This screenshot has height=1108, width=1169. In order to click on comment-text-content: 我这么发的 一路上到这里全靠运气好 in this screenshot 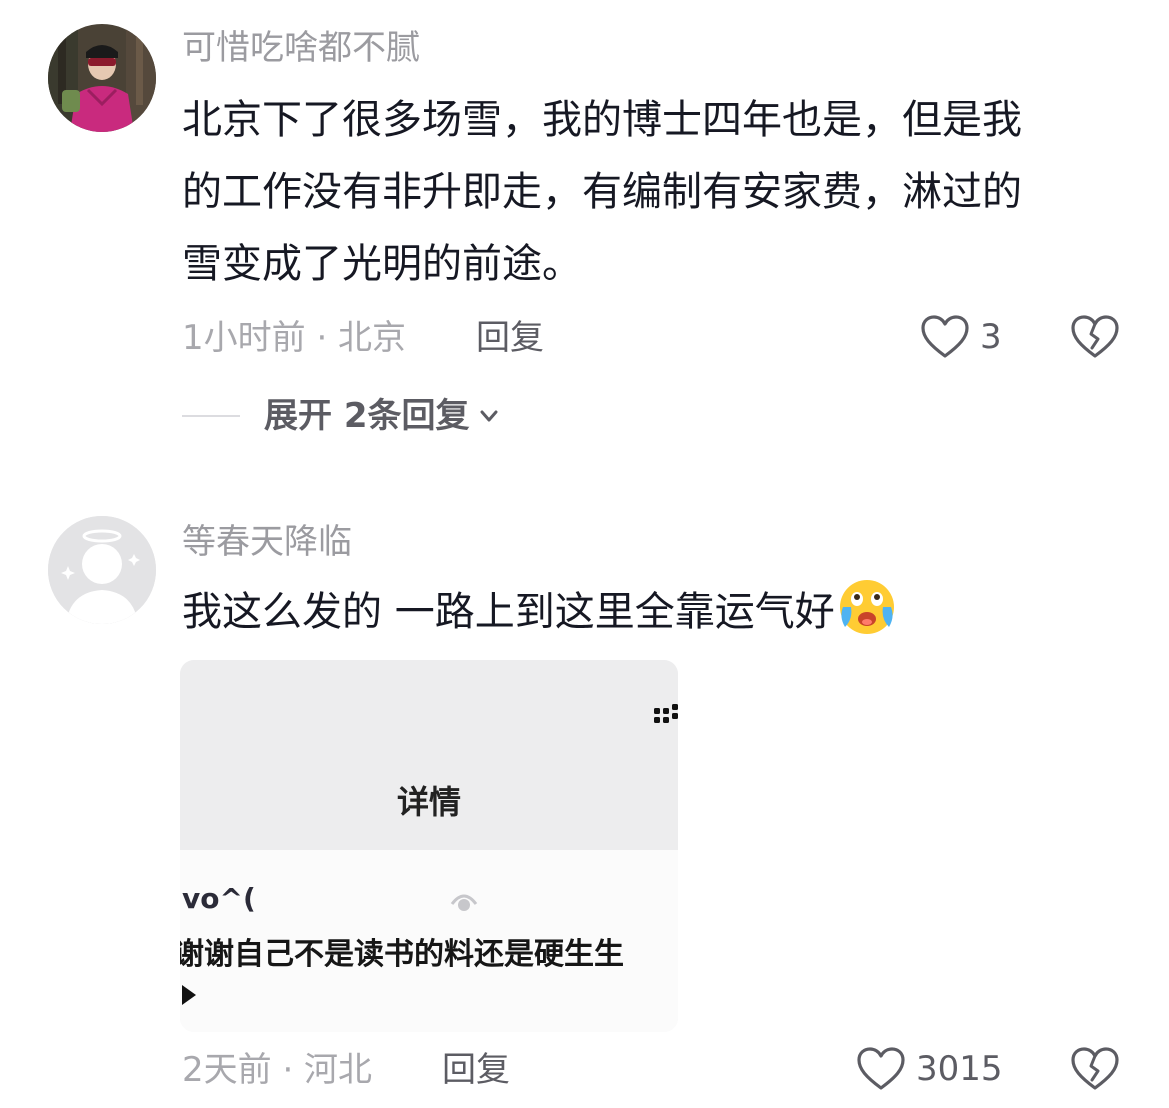, I will do `click(508, 612)`.